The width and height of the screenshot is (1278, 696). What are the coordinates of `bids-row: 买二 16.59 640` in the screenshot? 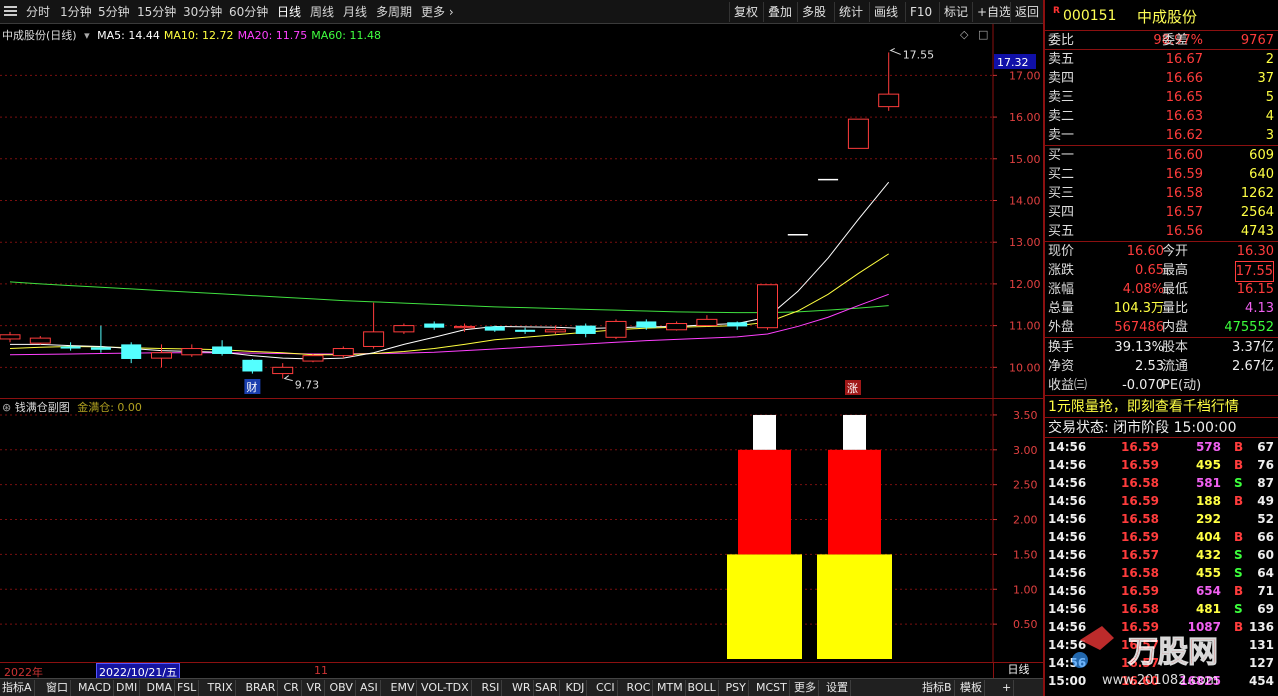 It's located at (1161, 174).